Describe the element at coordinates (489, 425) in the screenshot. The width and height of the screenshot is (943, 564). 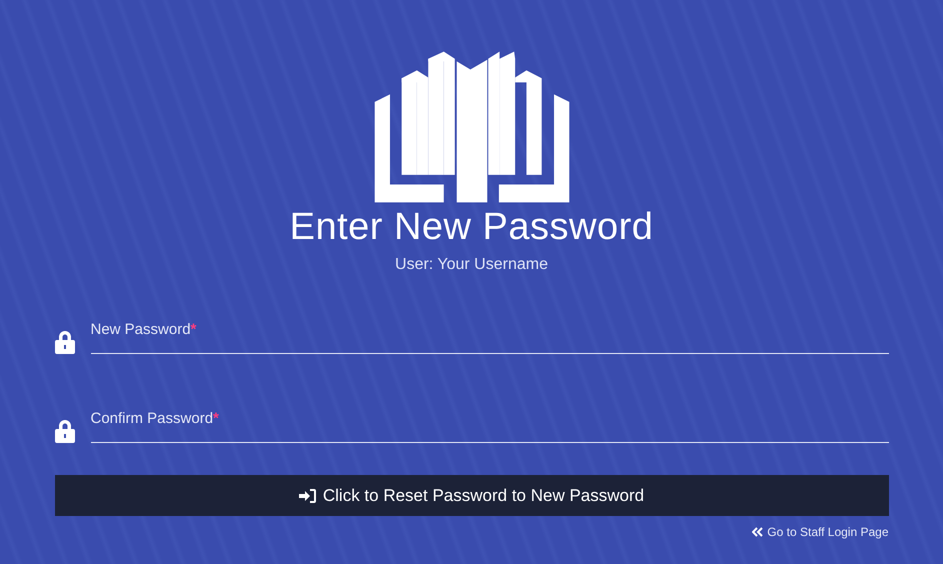
I see `password-field: Confirm Password*` at that location.